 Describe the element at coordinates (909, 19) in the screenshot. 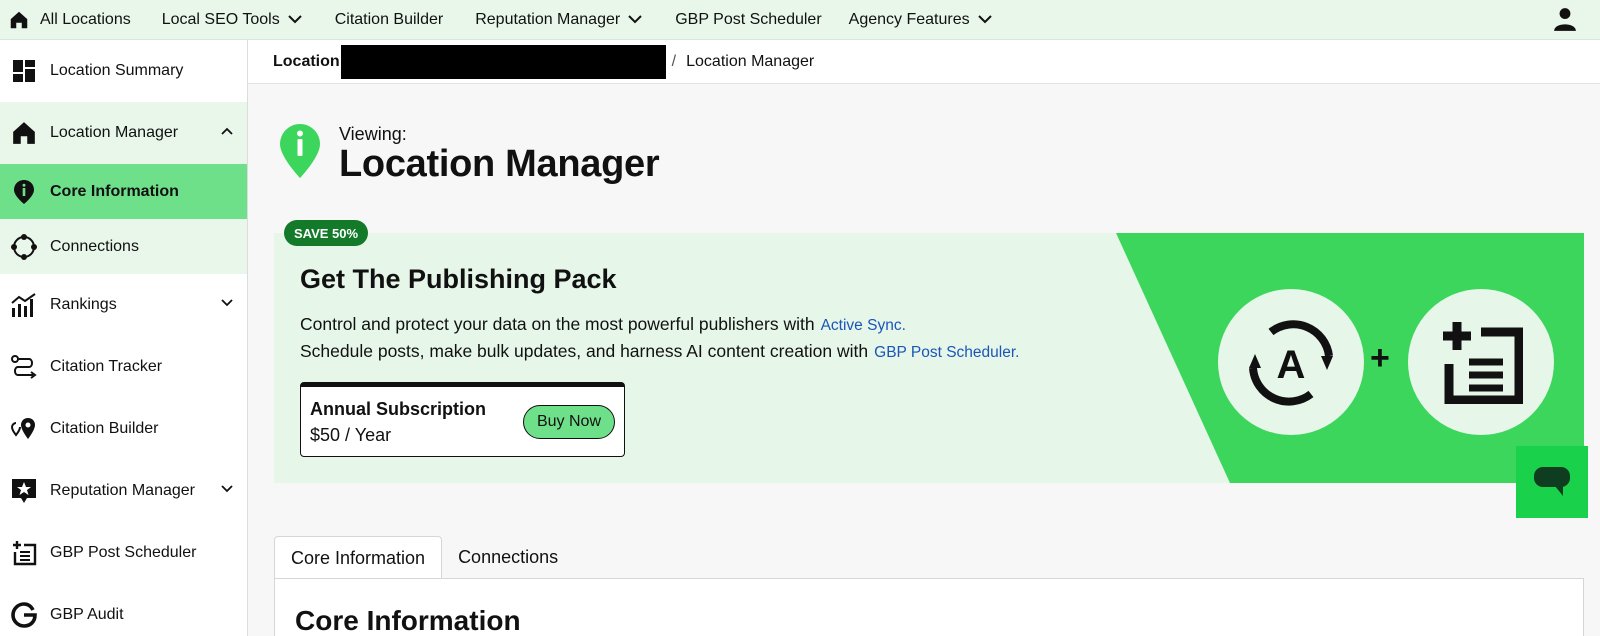

I see `nav-label: Agency Features` at that location.